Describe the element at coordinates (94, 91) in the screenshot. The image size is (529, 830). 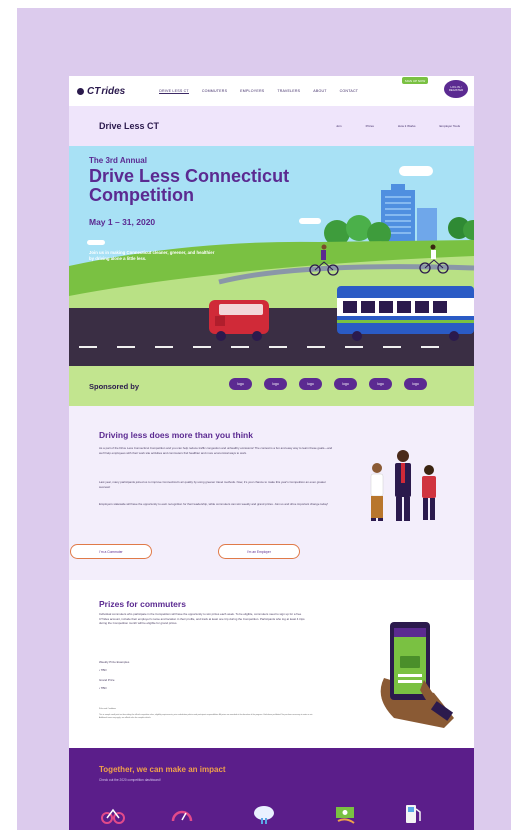
I see `logo-text-ct: CT` at that location.